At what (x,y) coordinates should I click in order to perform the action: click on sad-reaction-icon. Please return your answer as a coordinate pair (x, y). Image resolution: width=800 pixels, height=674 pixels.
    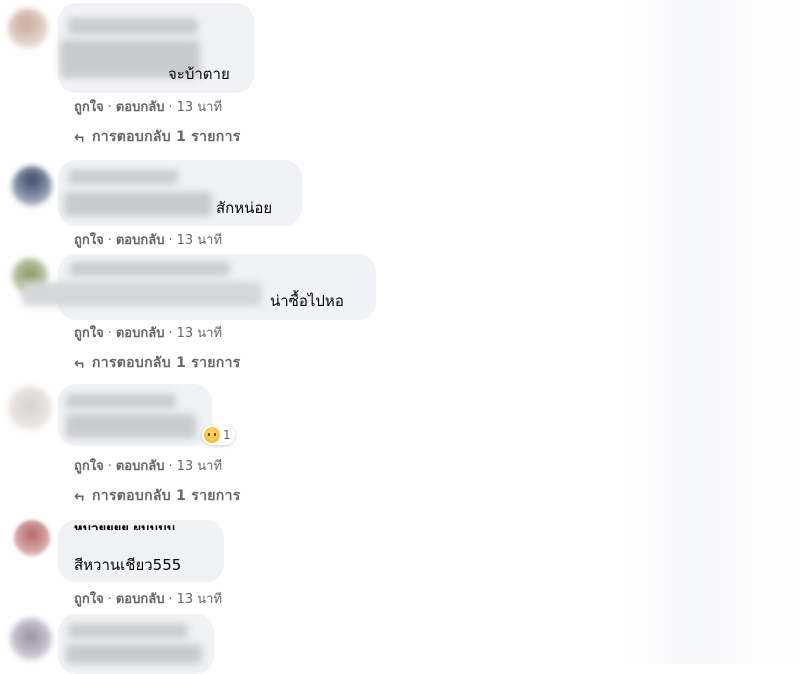
    Looking at the image, I should click on (212, 435).